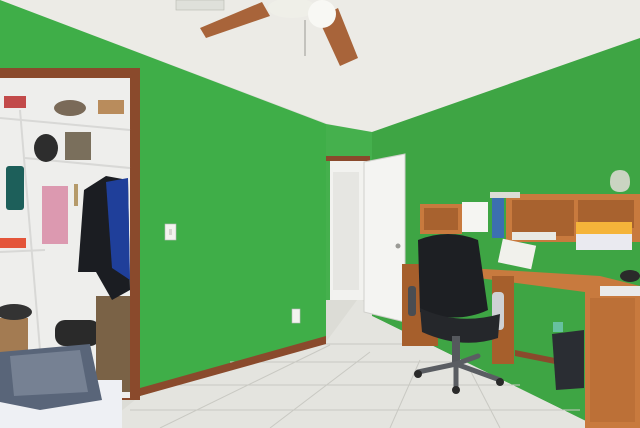  What do you see at coordinates (296, 316) in the screenshot?
I see `wall-outlet` at bounding box center [296, 316].